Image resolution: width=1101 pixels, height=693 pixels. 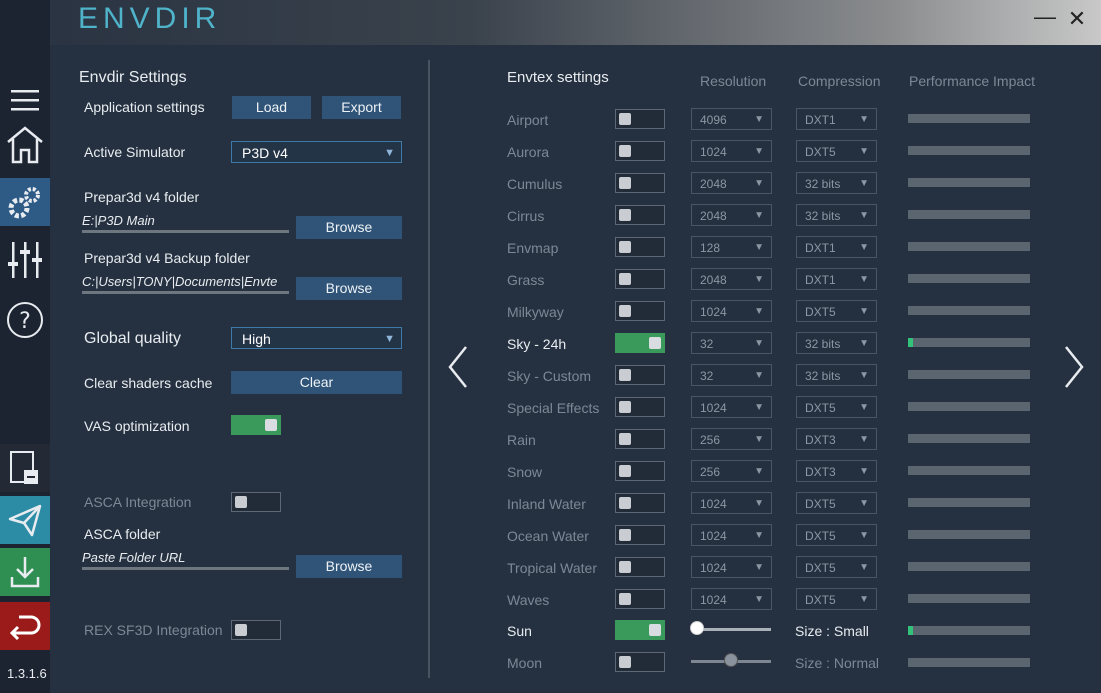 I want to click on asca-folder-field: Paste Folder URL, so click(x=185, y=560).